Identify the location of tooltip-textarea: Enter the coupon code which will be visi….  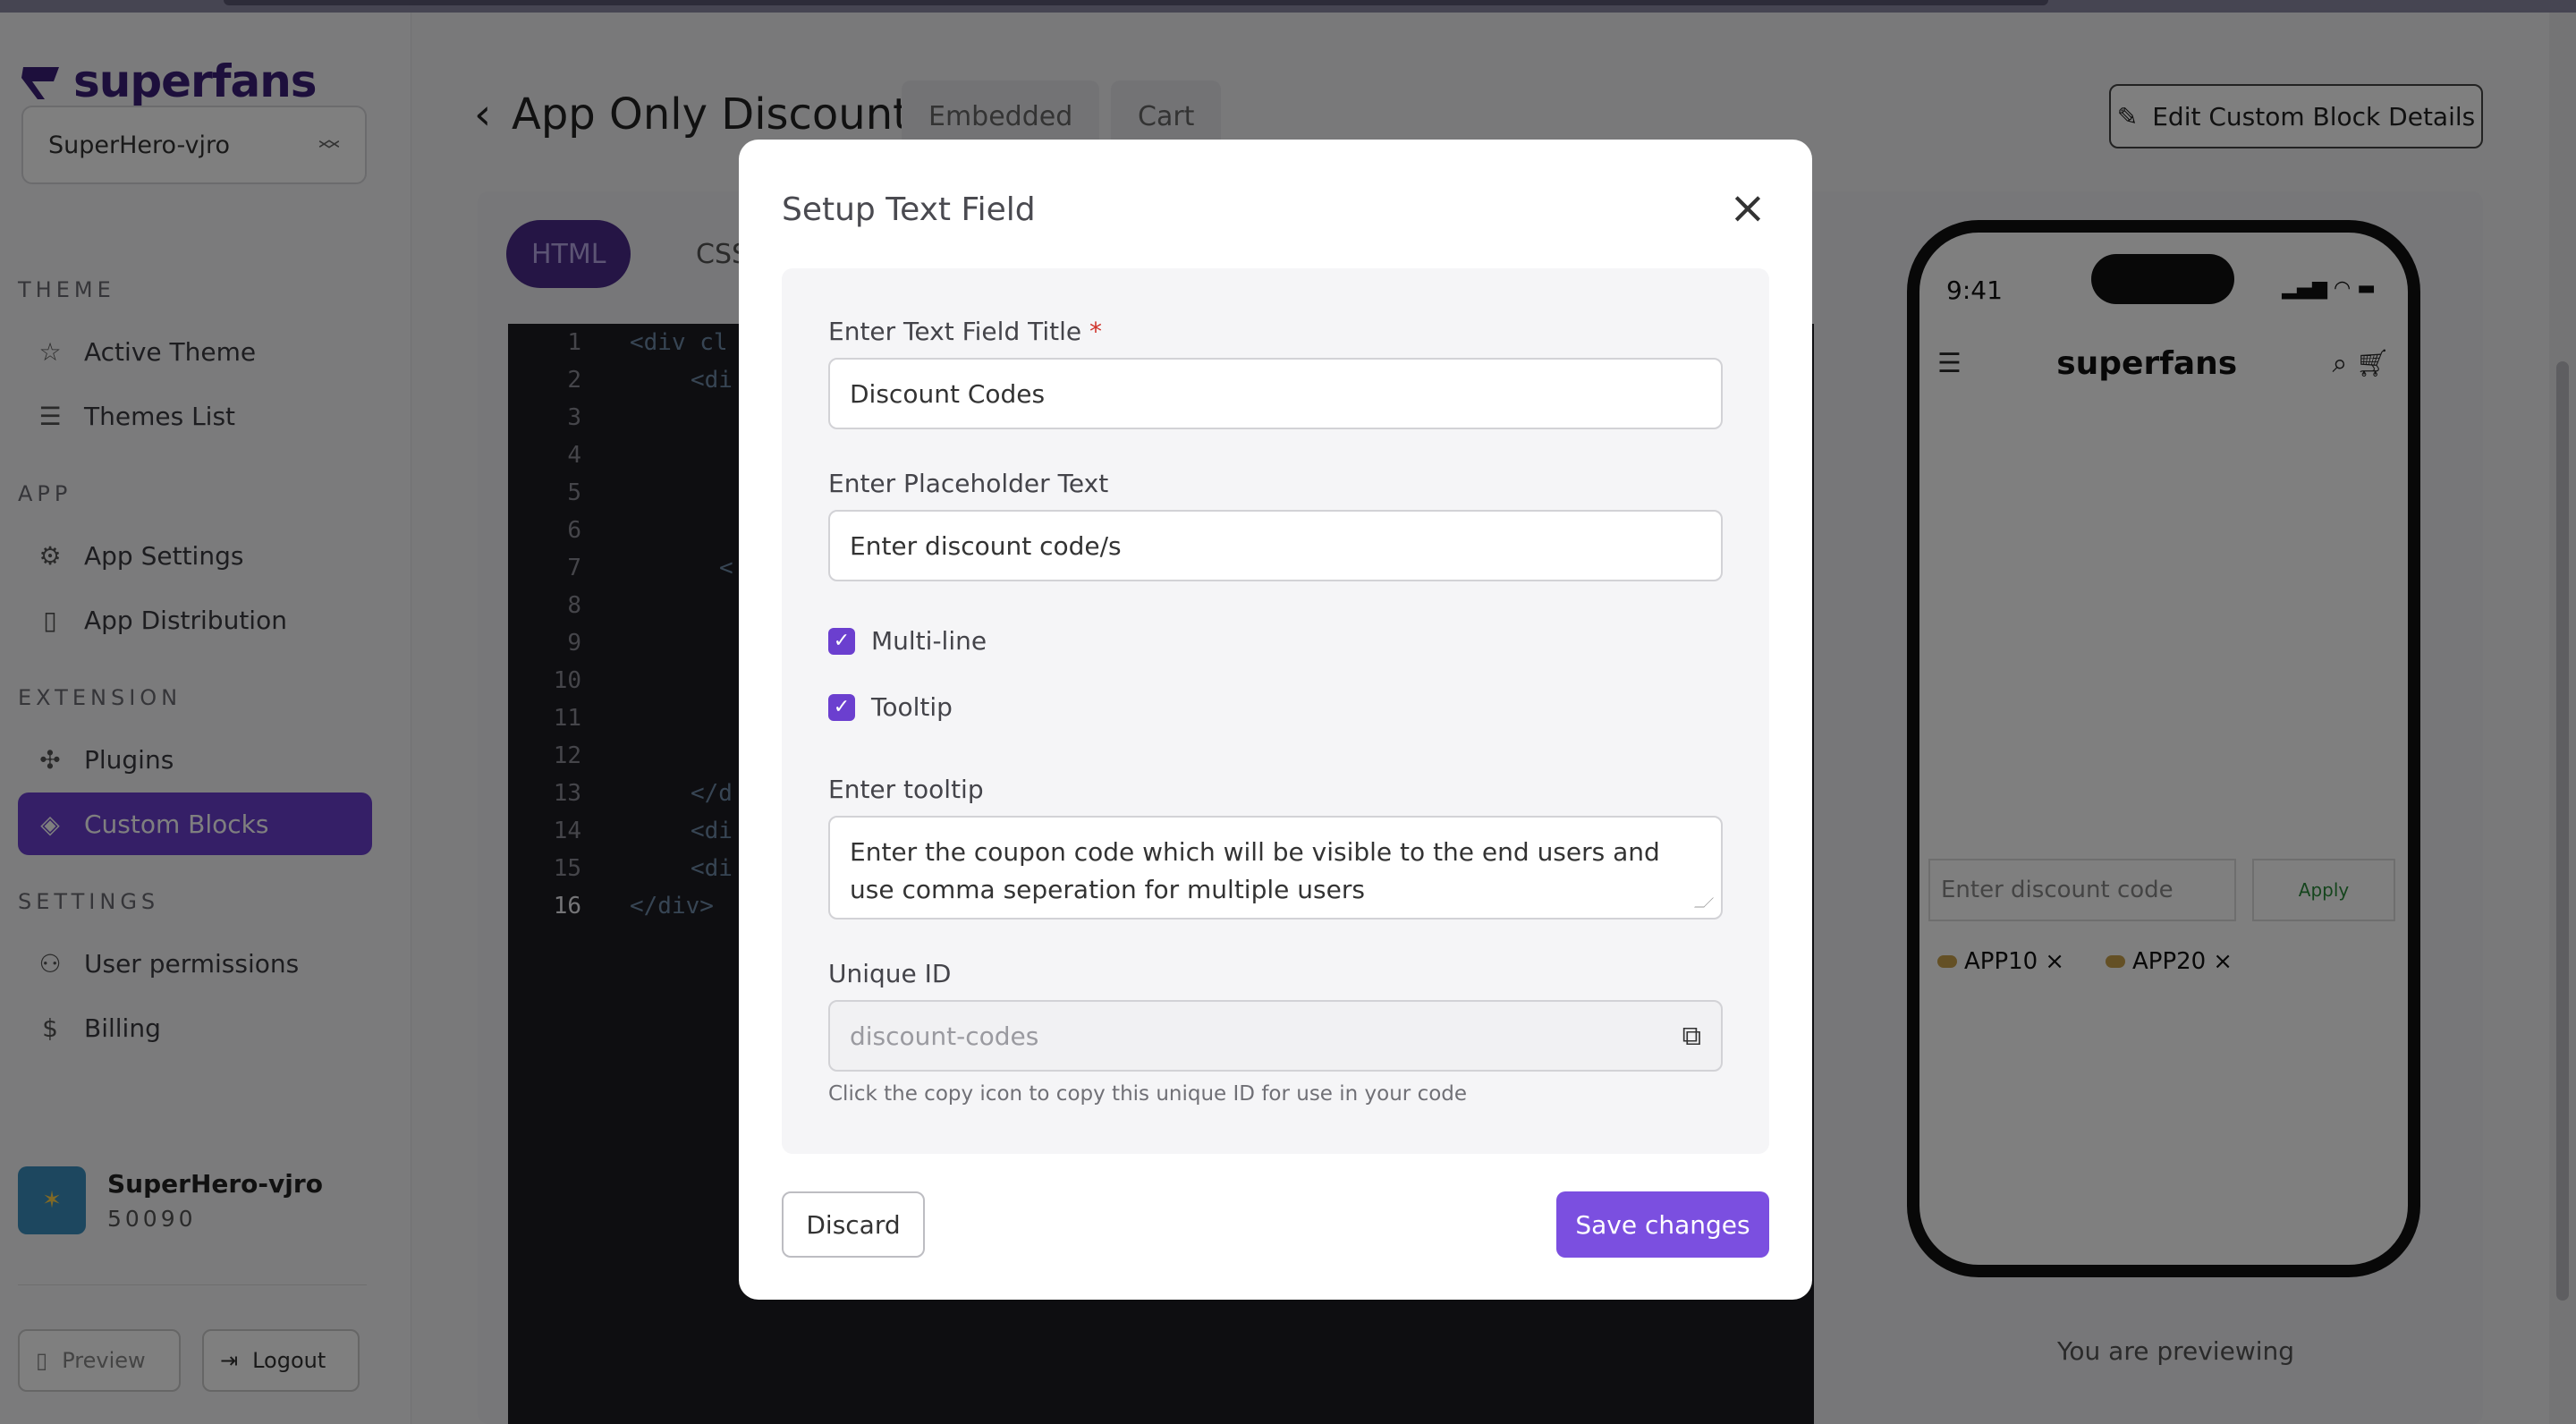
(1275, 868).